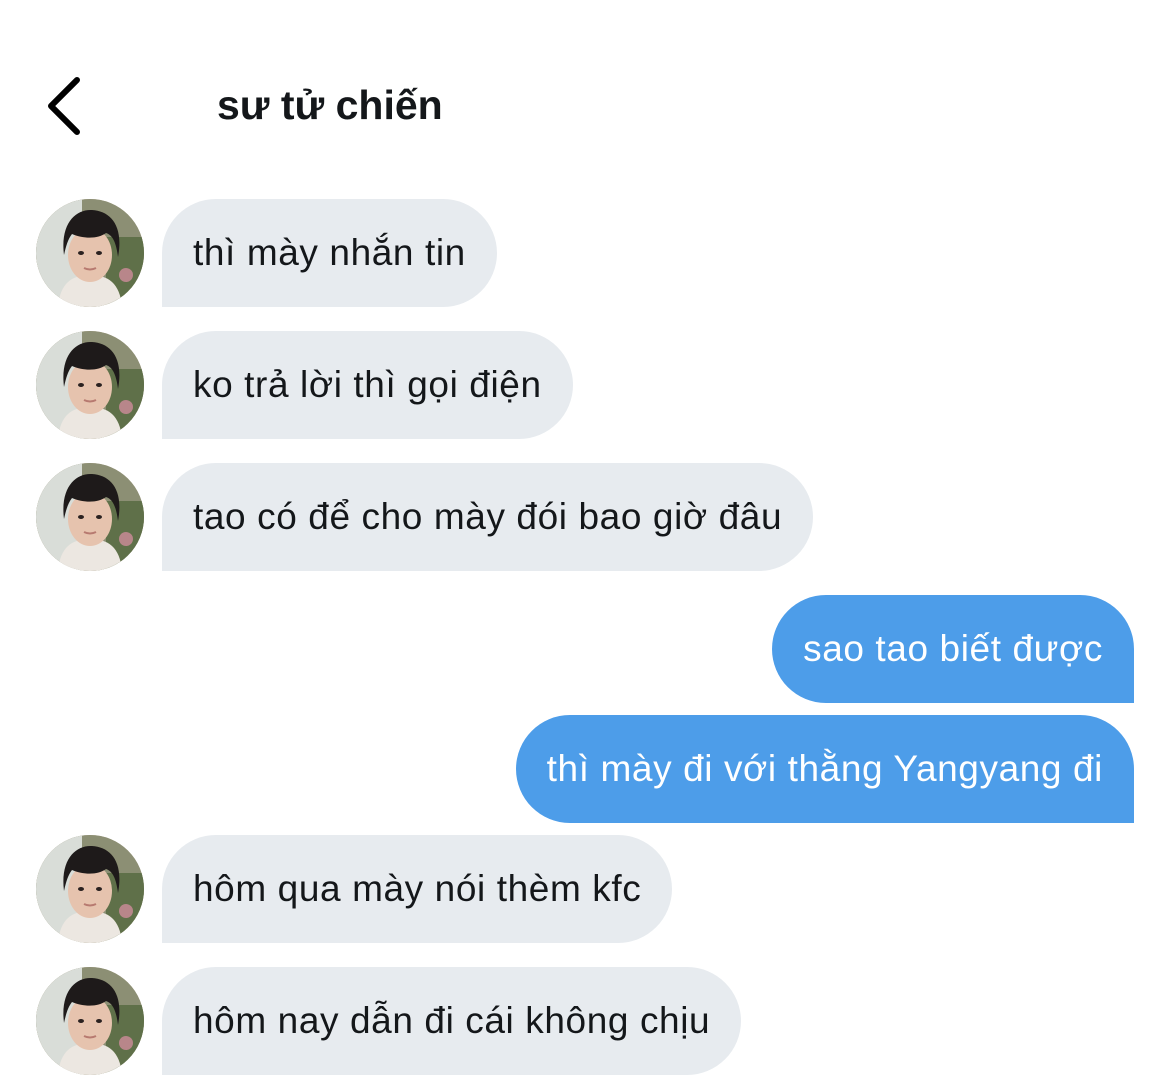 The image size is (1169, 1092). What do you see at coordinates (417, 889) in the screenshot?
I see `incoming-message-bubble: hôm qua mày nói thèm kfc` at bounding box center [417, 889].